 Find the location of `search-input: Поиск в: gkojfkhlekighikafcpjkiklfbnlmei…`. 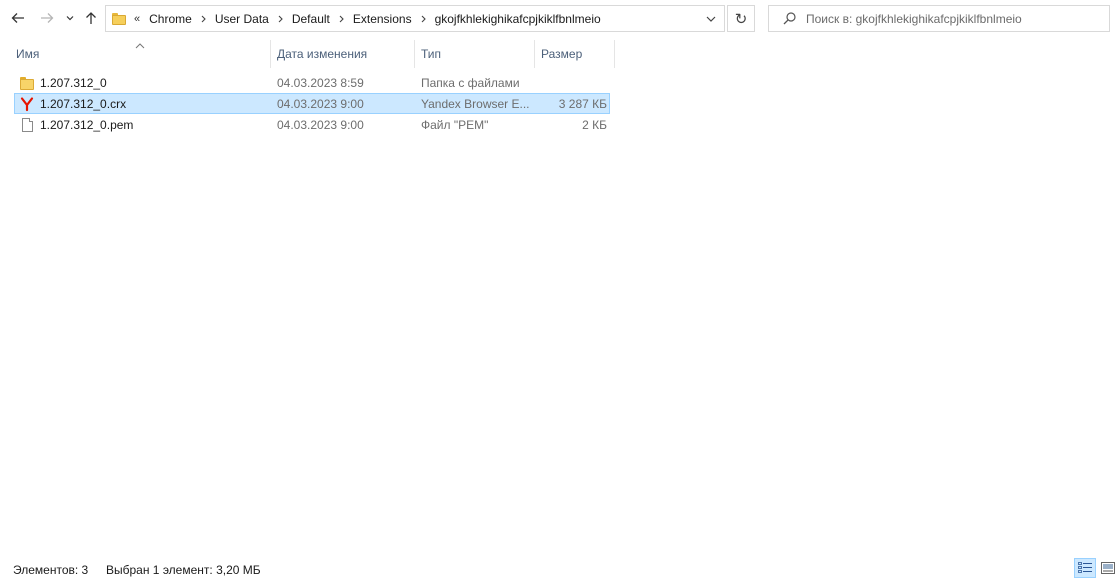

search-input: Поиск в: gkojfkhlekighikafcpjkiklfbnlmei… is located at coordinates (939, 18).